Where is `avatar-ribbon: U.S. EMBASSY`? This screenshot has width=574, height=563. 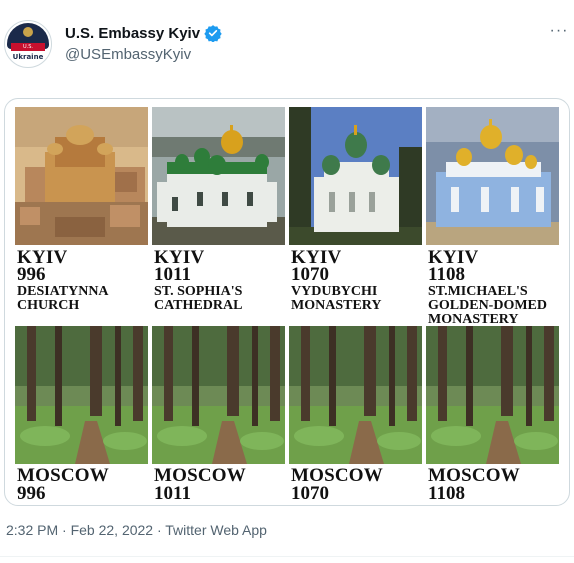
avatar-ribbon: U.S. EMBASSY is located at coordinates (28, 50).